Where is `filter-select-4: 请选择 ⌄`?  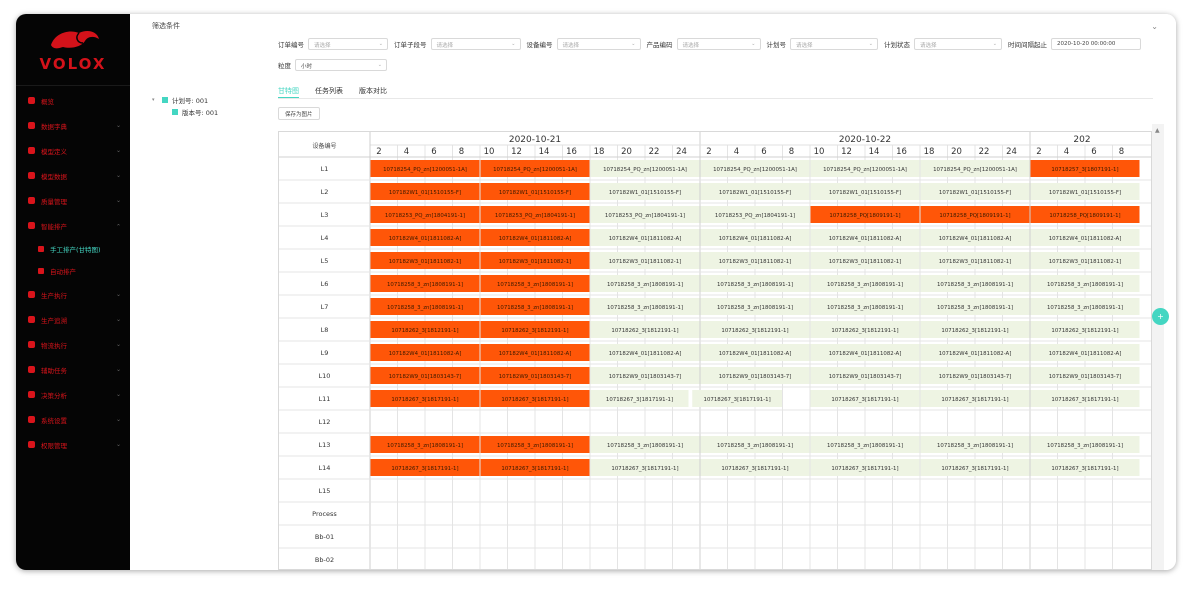
filter-select-4: 请选择 ⌄ is located at coordinates (834, 44).